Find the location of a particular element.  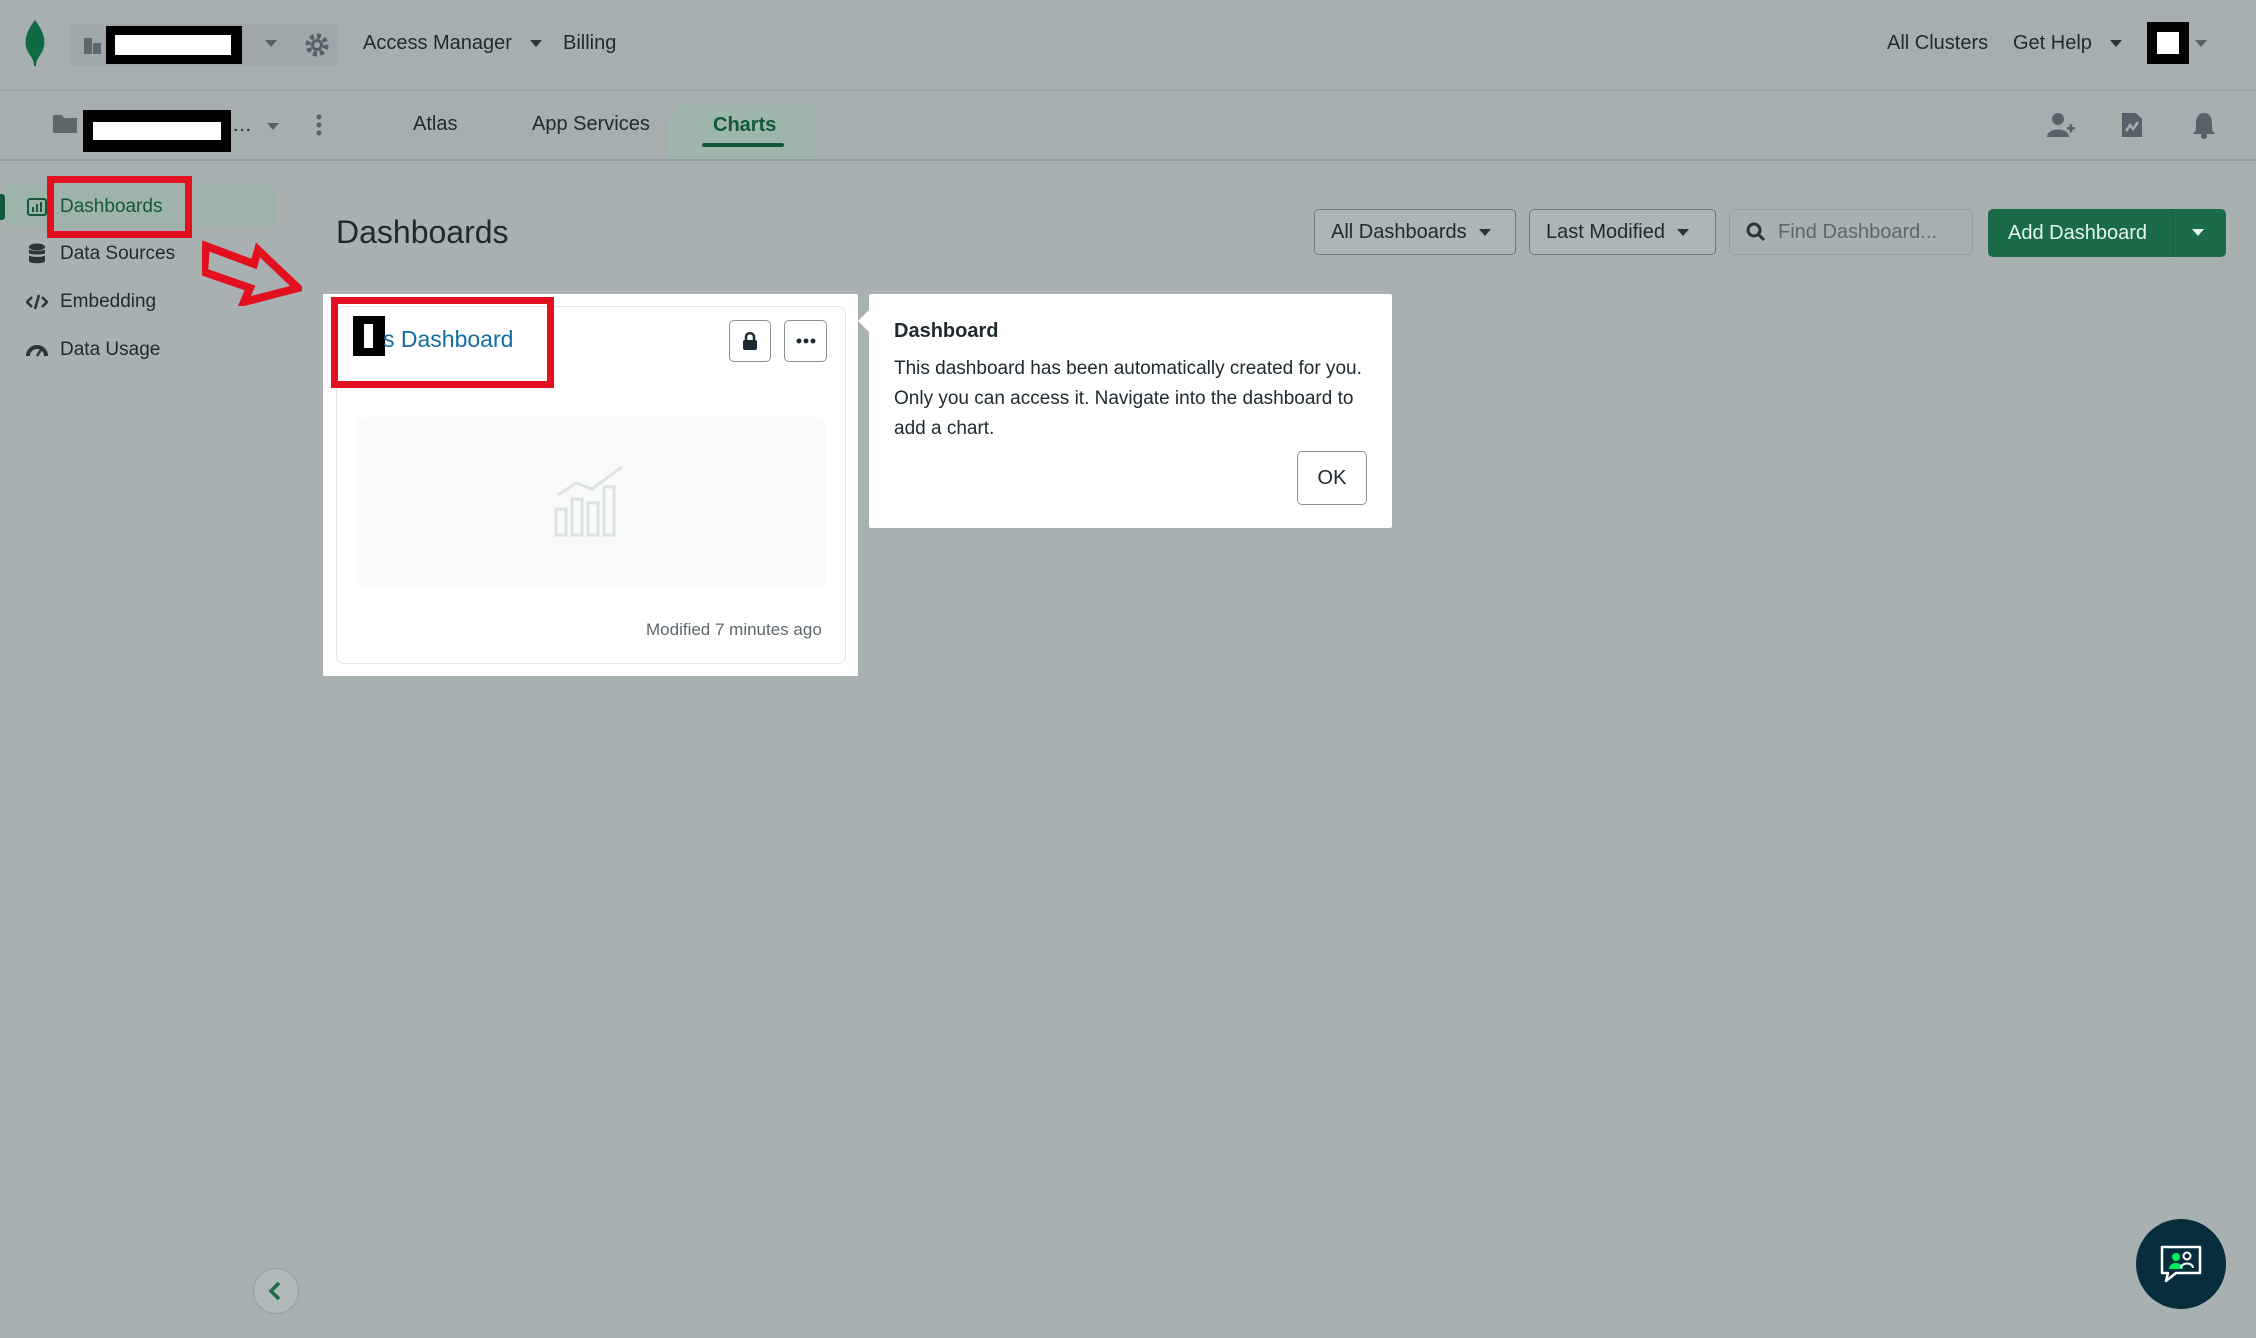

sort-select: Last Modified is located at coordinates (1622, 232).